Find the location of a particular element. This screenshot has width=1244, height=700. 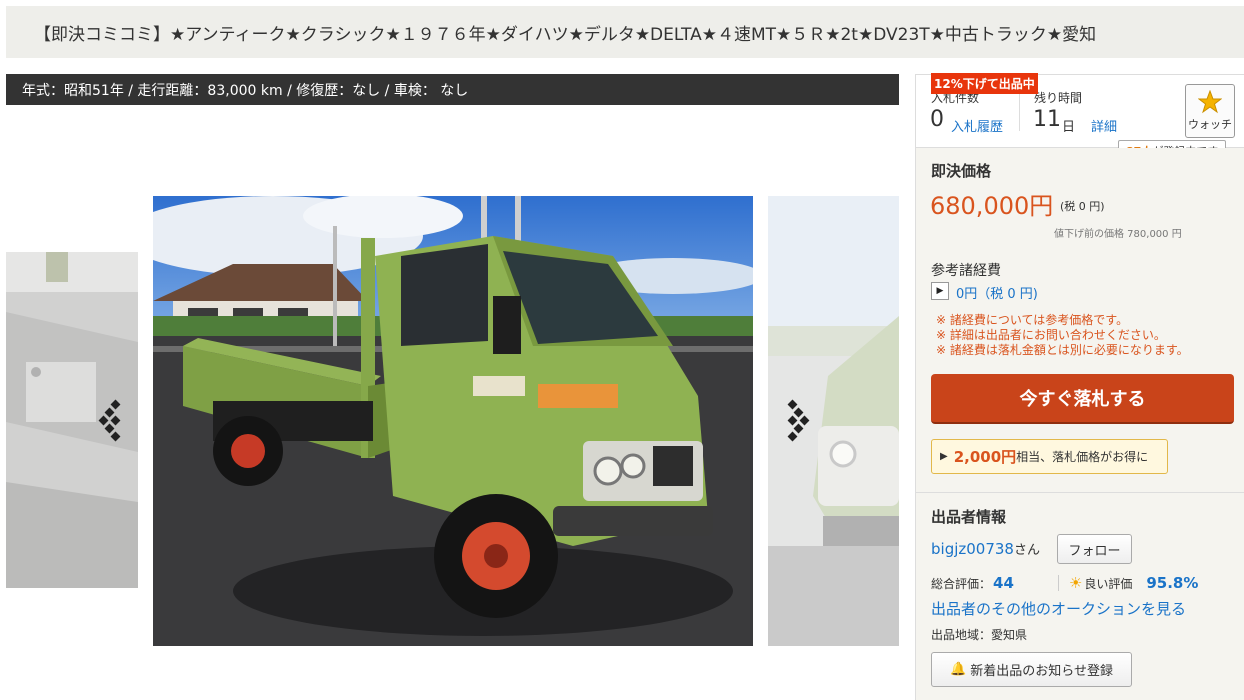

original-price: 値下げ前の価格 780,000 円 is located at coordinates (1118, 234).